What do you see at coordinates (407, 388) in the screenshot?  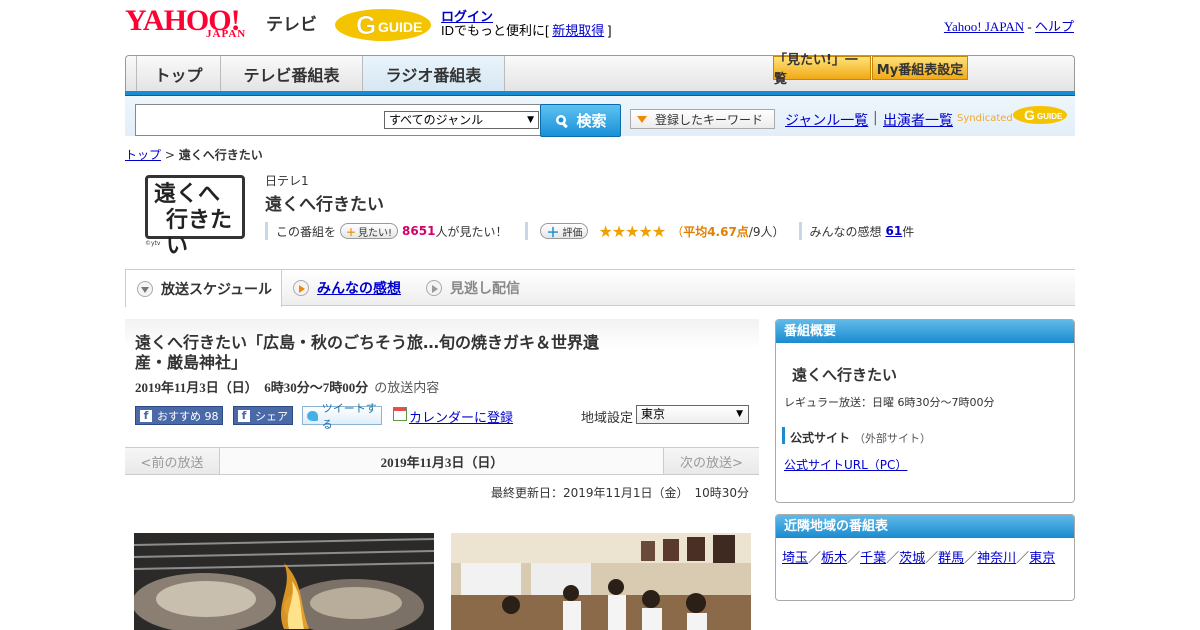 I see `episode-date-suffix: の放送内容` at bounding box center [407, 388].